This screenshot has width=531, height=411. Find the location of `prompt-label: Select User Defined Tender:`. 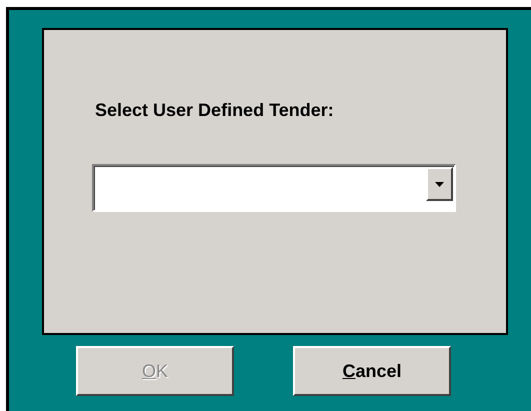

prompt-label: Select User Defined Tender: is located at coordinates (214, 110).